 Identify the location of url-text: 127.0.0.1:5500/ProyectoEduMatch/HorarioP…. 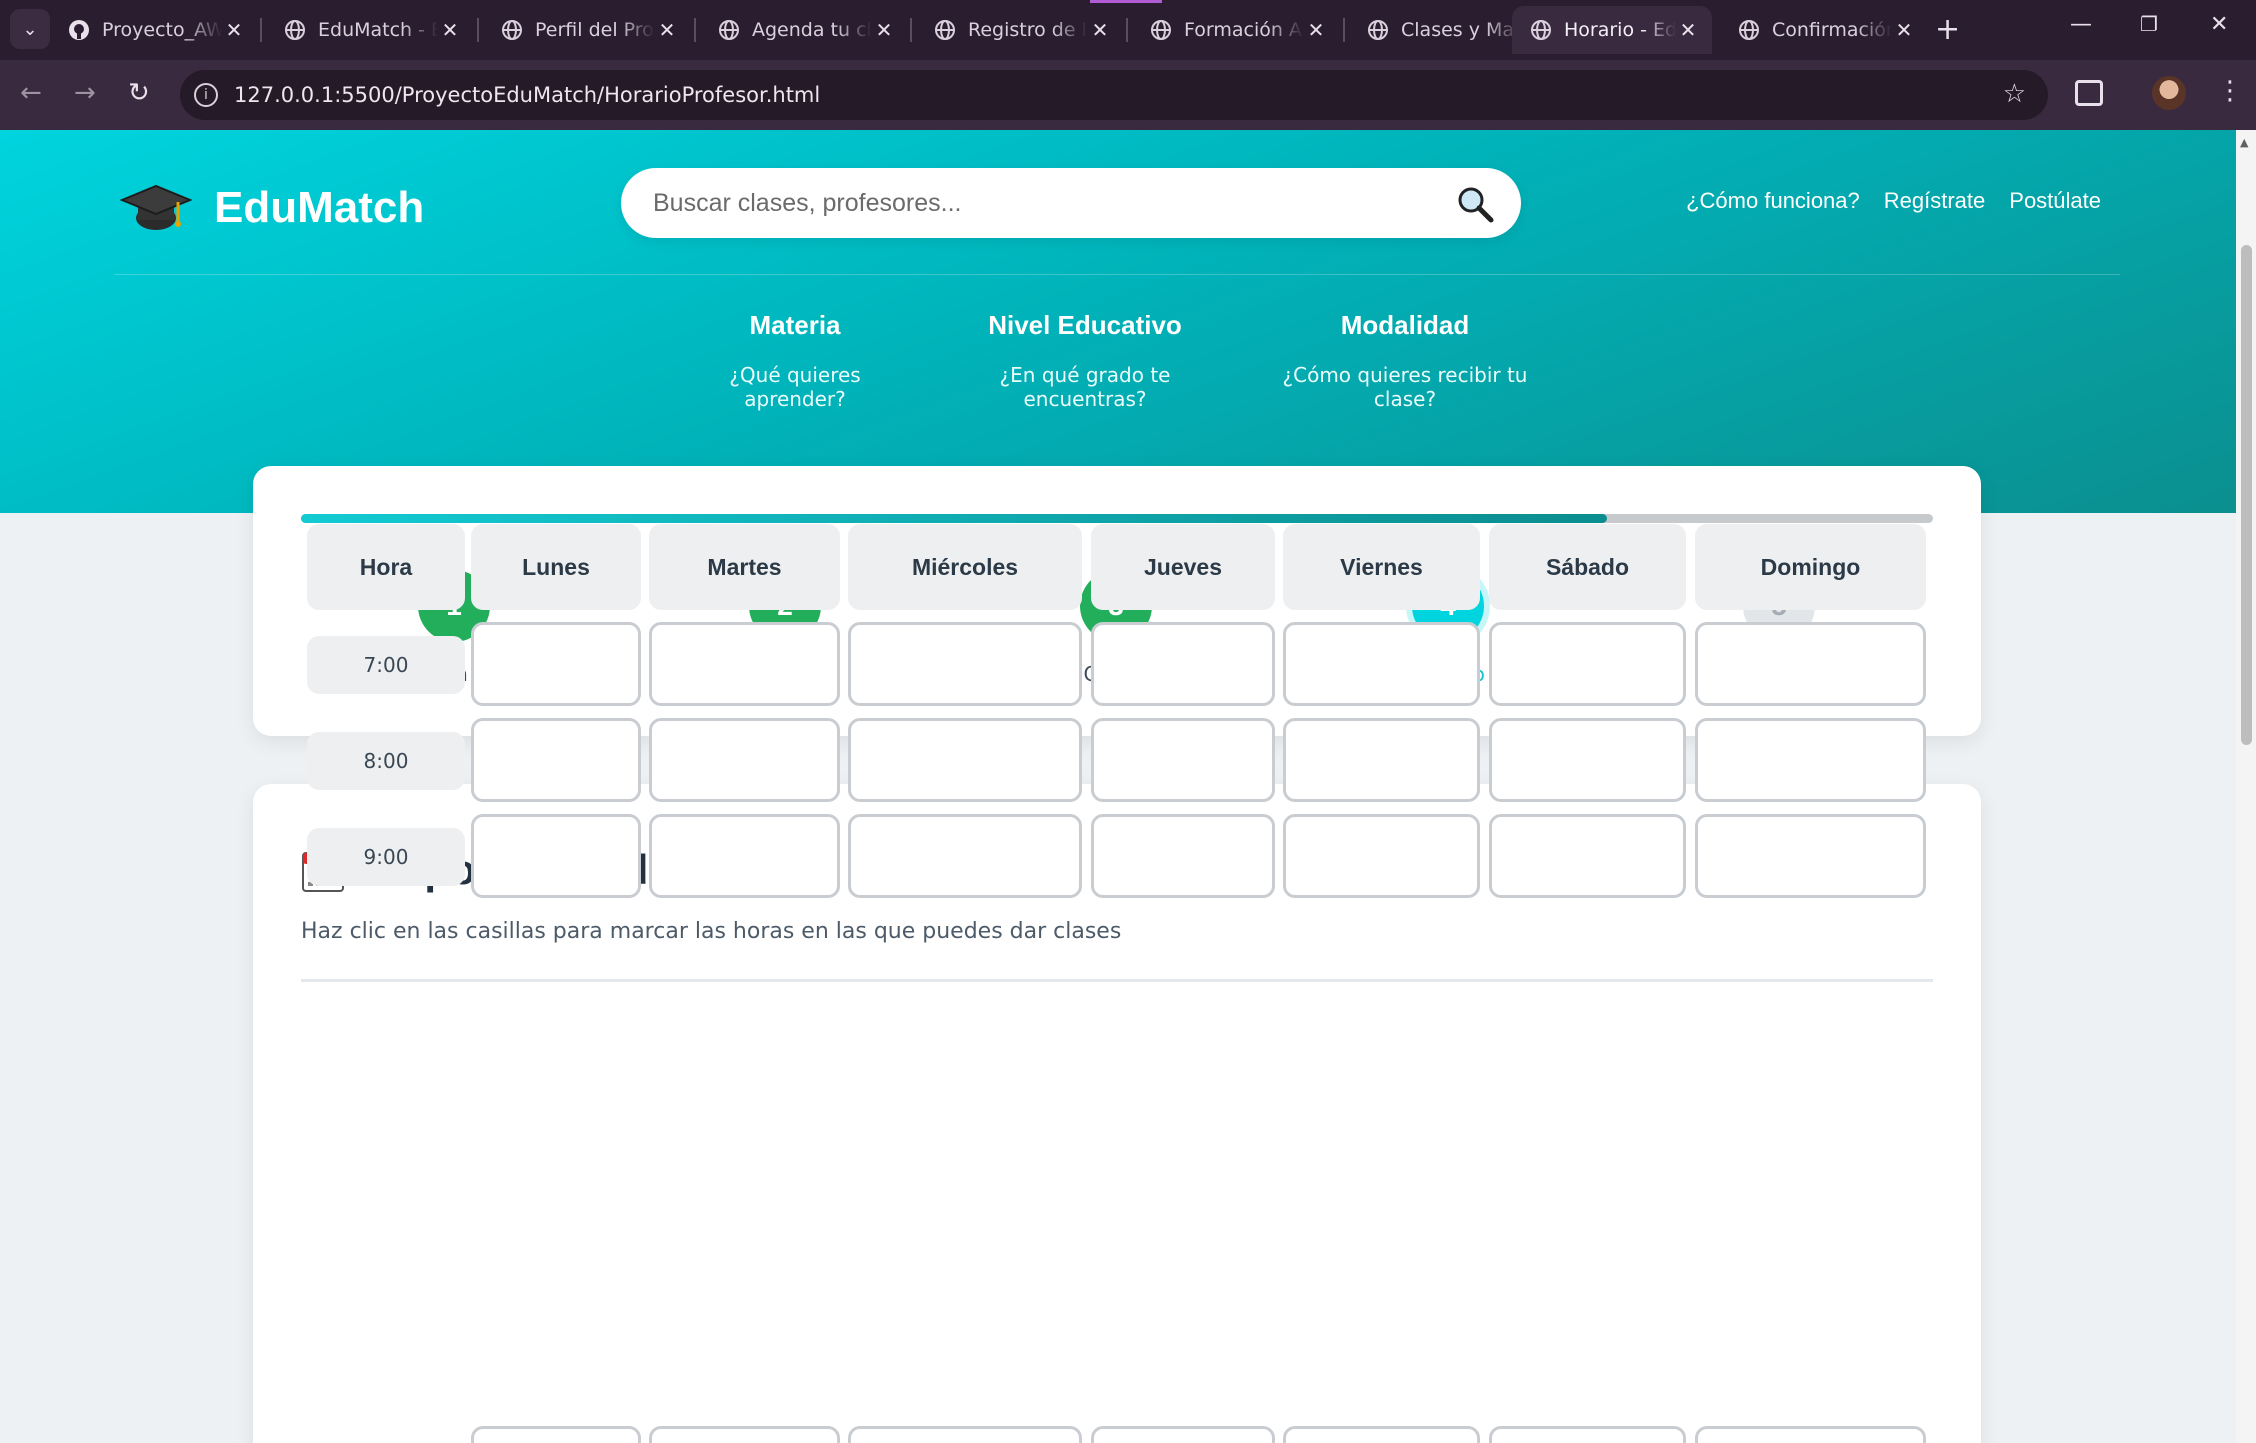
(527, 95).